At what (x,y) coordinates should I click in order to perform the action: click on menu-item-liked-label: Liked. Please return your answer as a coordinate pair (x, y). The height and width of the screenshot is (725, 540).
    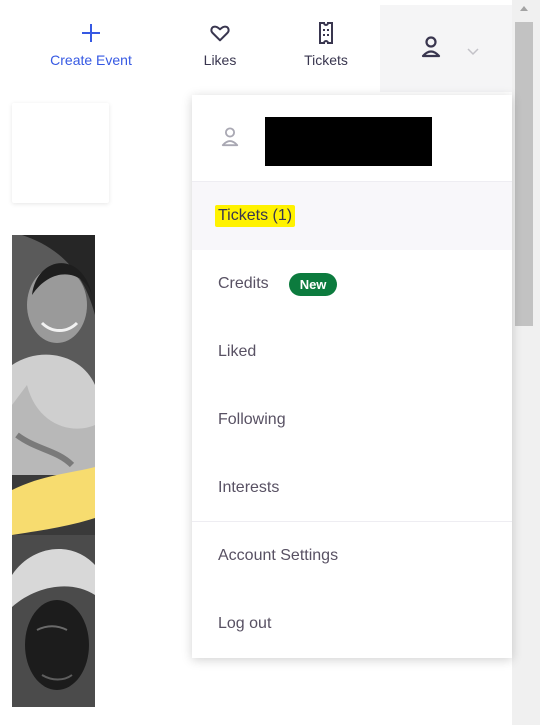
    Looking at the image, I should click on (237, 351).